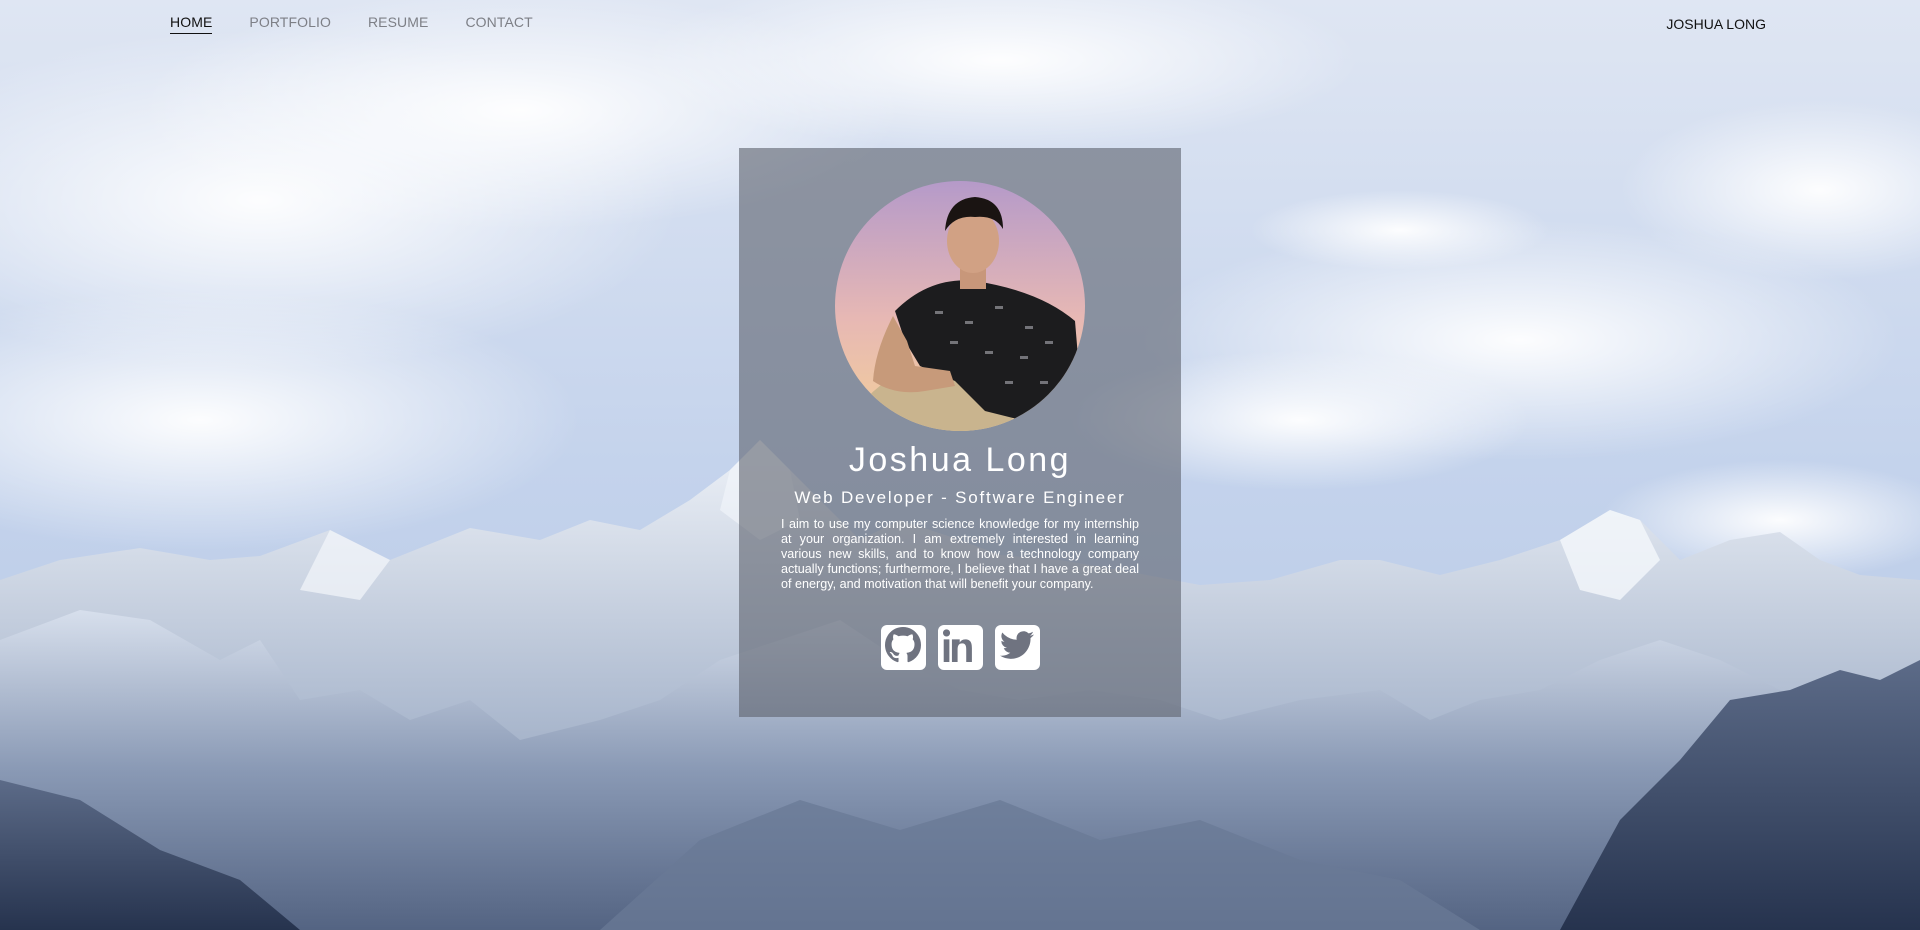 The width and height of the screenshot is (1920, 930). I want to click on github-icon, so click(903, 647).